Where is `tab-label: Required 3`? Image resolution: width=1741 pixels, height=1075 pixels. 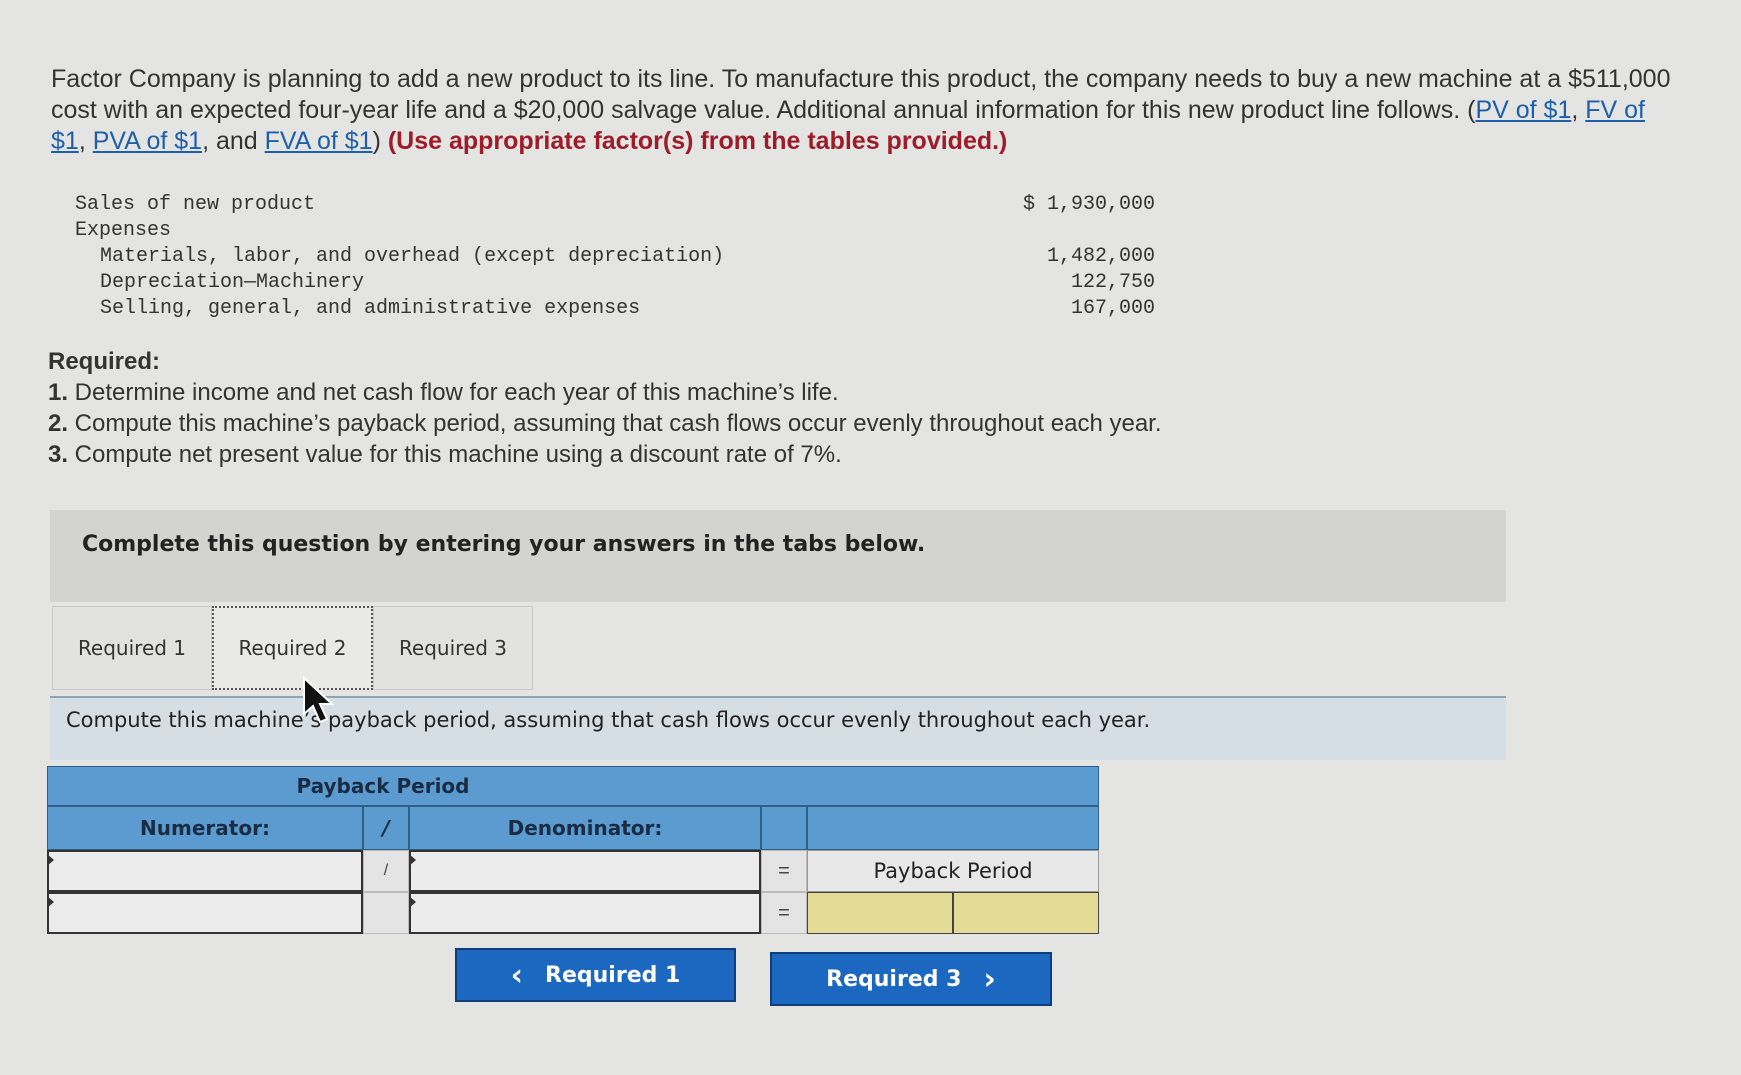 tab-label: Required 3 is located at coordinates (453, 648).